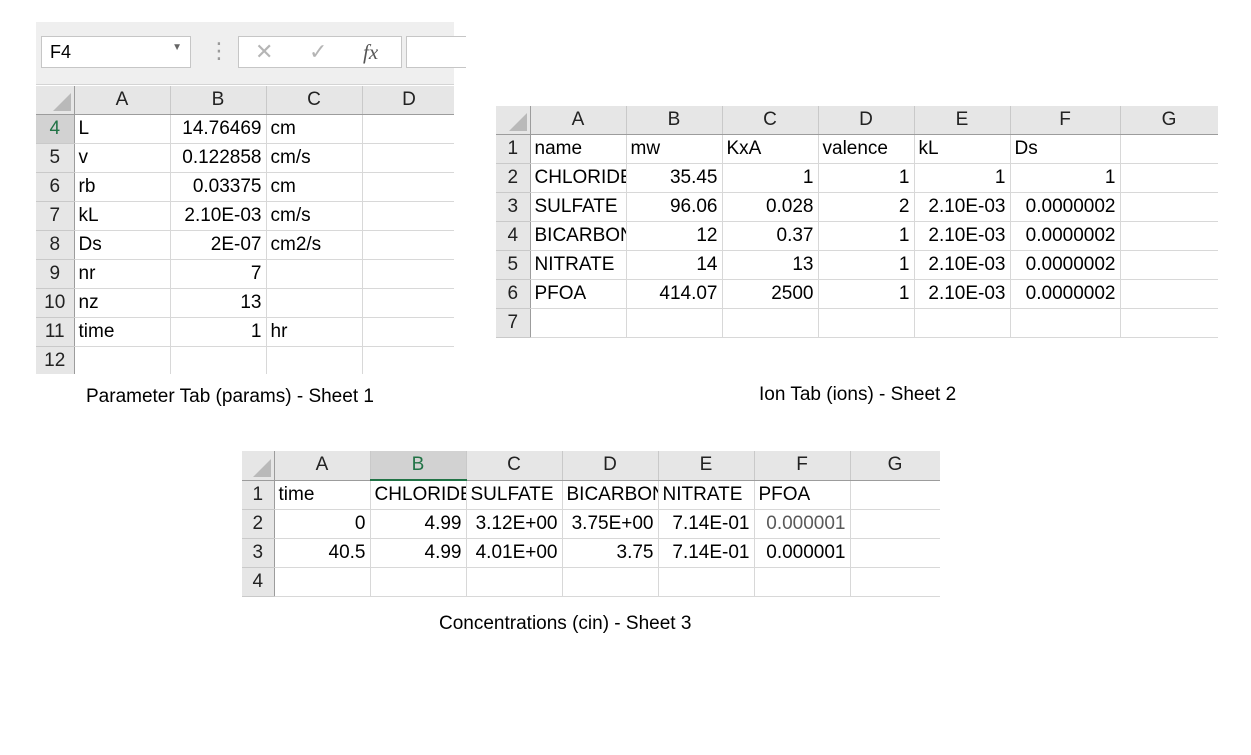  I want to click on name-box: F4 ▼, so click(116, 52).